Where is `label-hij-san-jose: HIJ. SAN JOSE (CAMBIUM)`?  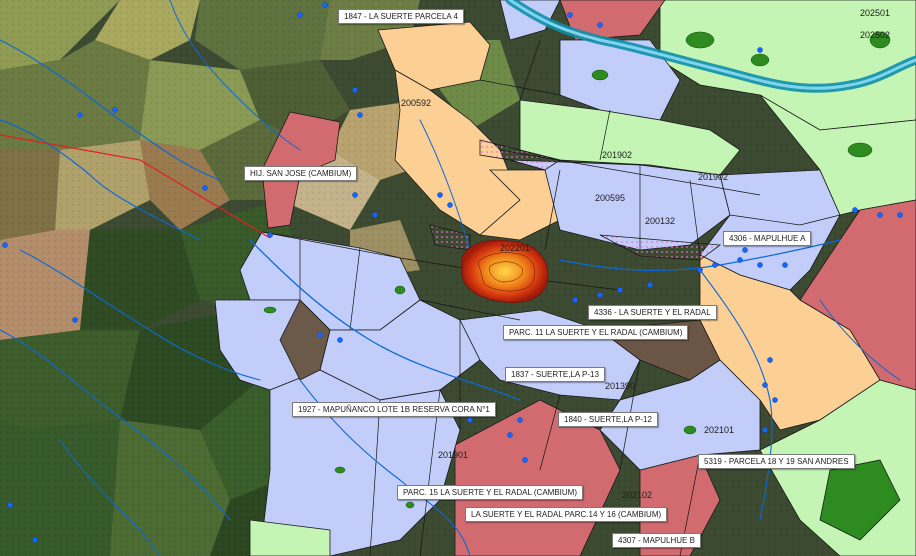 label-hij-san-jose: HIJ. SAN JOSE (CAMBIUM) is located at coordinates (301, 173).